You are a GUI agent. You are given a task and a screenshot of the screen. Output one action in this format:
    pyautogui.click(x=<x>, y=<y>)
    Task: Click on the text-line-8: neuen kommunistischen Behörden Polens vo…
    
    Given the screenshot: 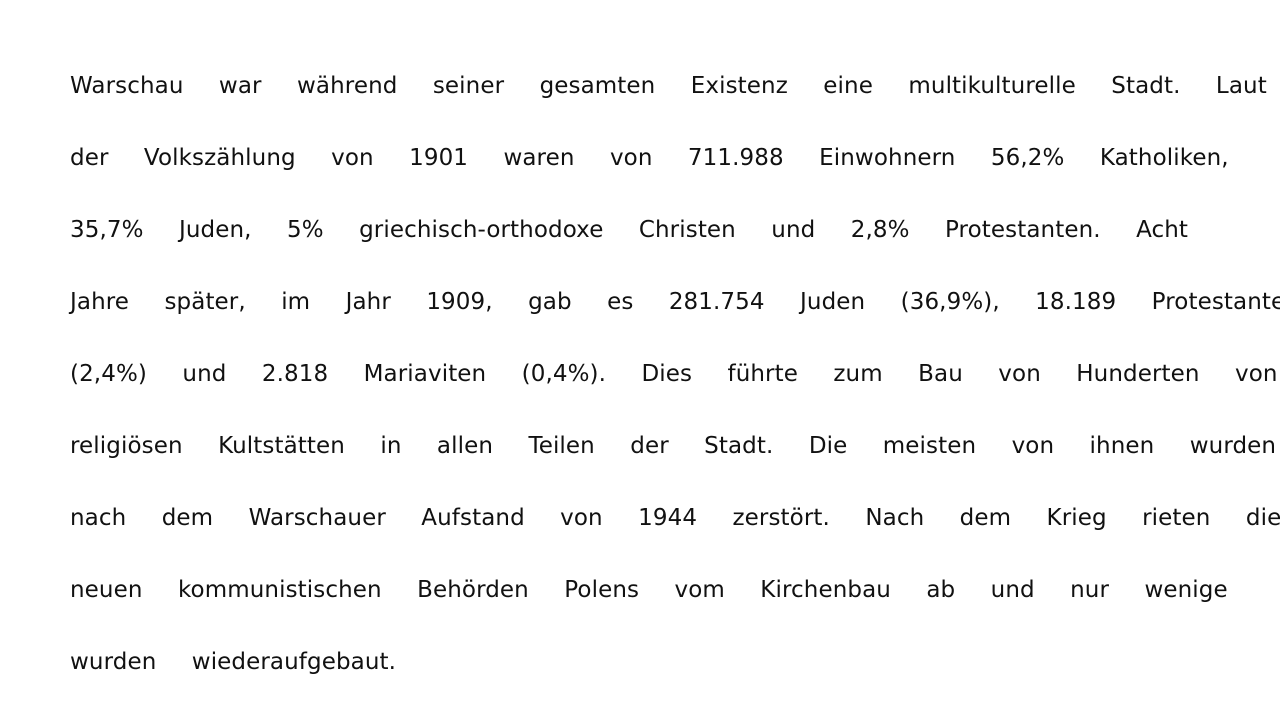 What is the action you would take?
    pyautogui.click(x=649, y=590)
    